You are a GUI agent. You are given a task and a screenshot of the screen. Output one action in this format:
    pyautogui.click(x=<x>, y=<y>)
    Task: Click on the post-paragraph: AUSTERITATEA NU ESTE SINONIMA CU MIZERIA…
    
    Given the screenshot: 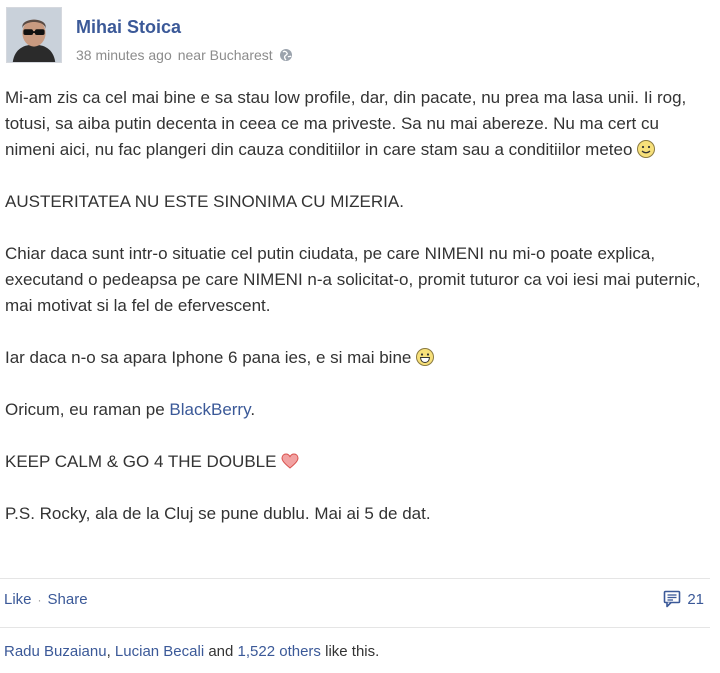 What is the action you would take?
    pyautogui.click(x=204, y=201)
    